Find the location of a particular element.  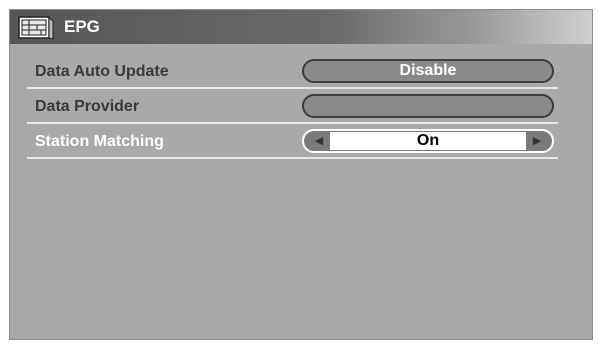

data-provider-value is located at coordinates (428, 106).